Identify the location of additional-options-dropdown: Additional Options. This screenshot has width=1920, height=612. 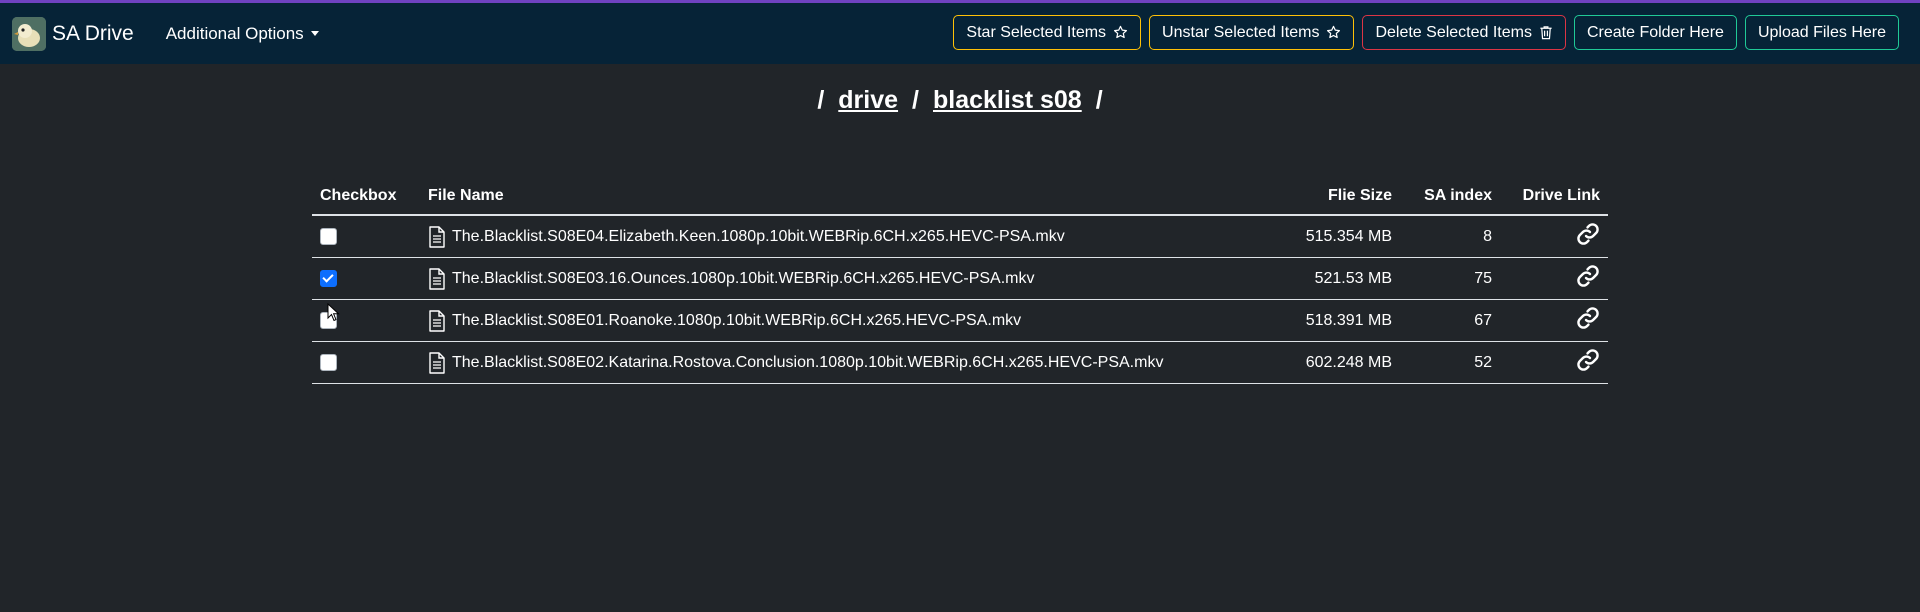
(242, 34).